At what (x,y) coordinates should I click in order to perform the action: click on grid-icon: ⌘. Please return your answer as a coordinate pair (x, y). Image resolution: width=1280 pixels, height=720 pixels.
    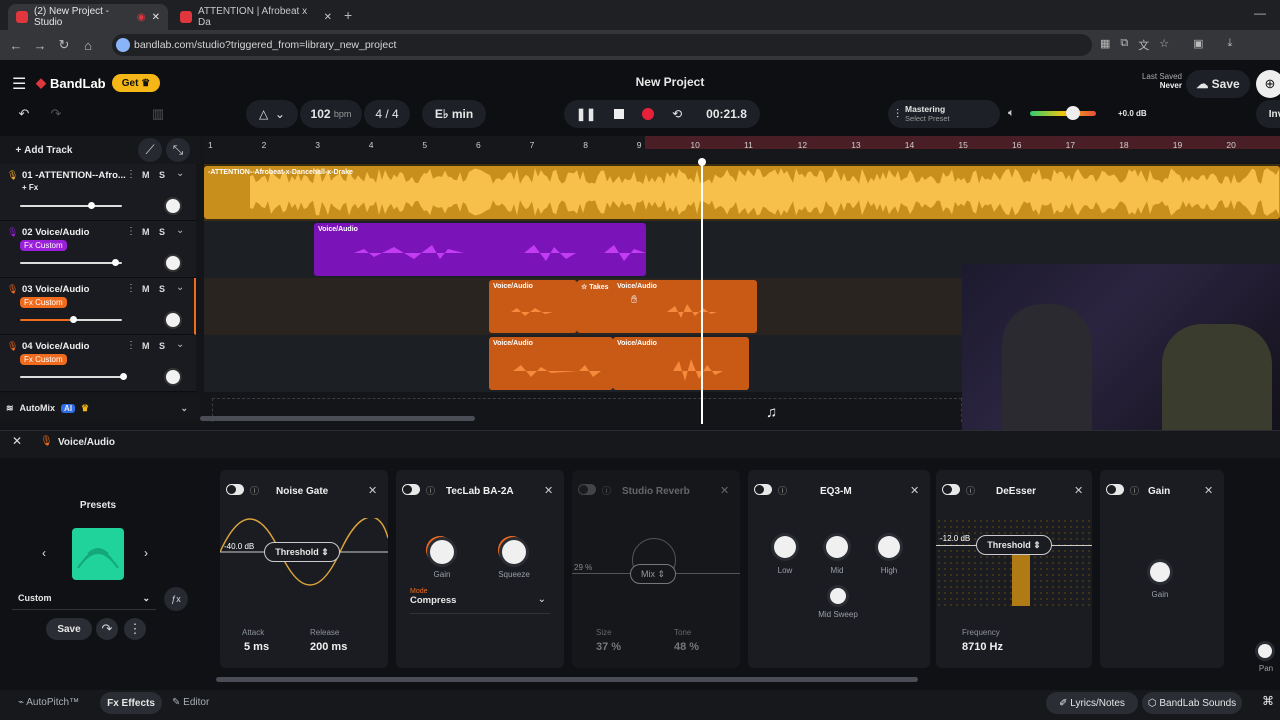
    Looking at the image, I should click on (1268, 701).